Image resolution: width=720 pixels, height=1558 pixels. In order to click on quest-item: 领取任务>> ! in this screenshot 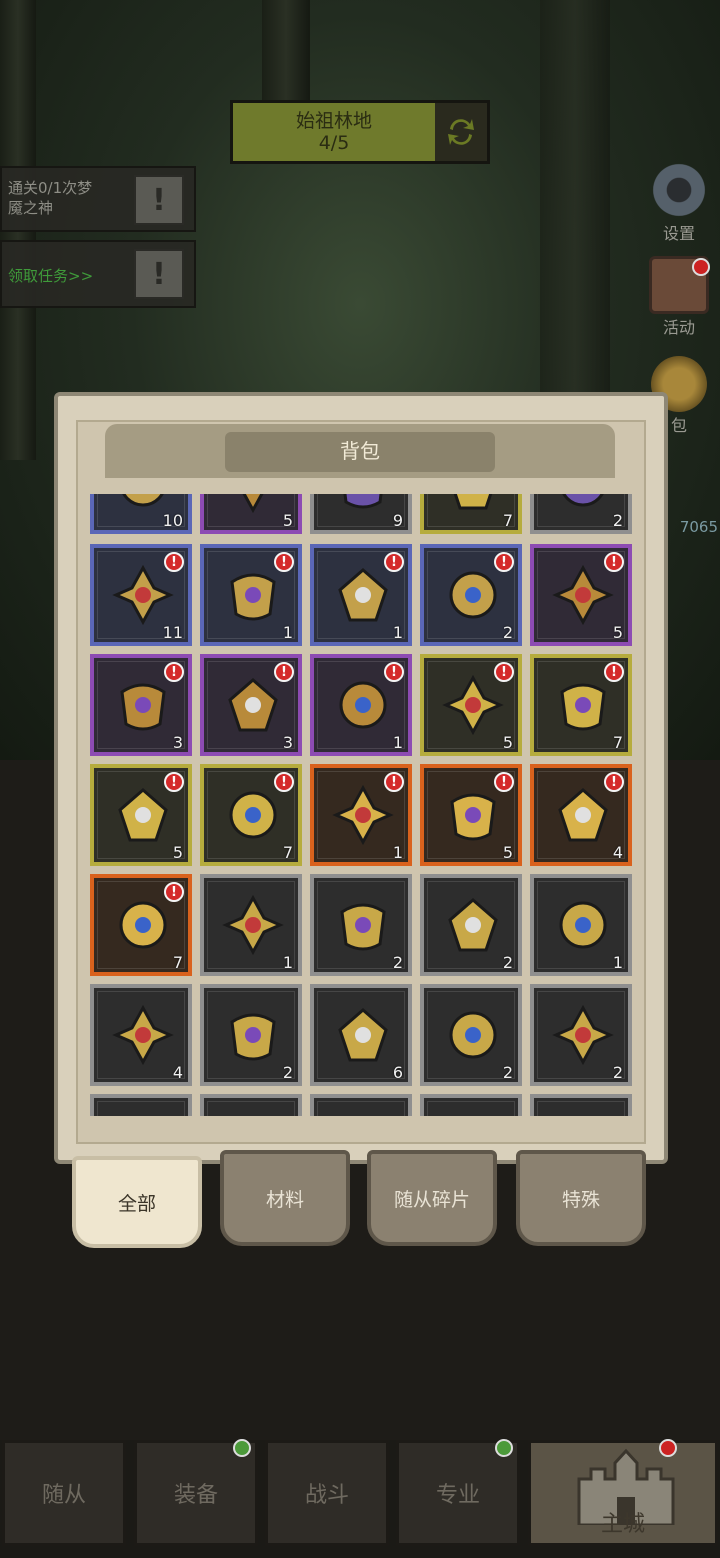, I will do `click(98, 274)`.